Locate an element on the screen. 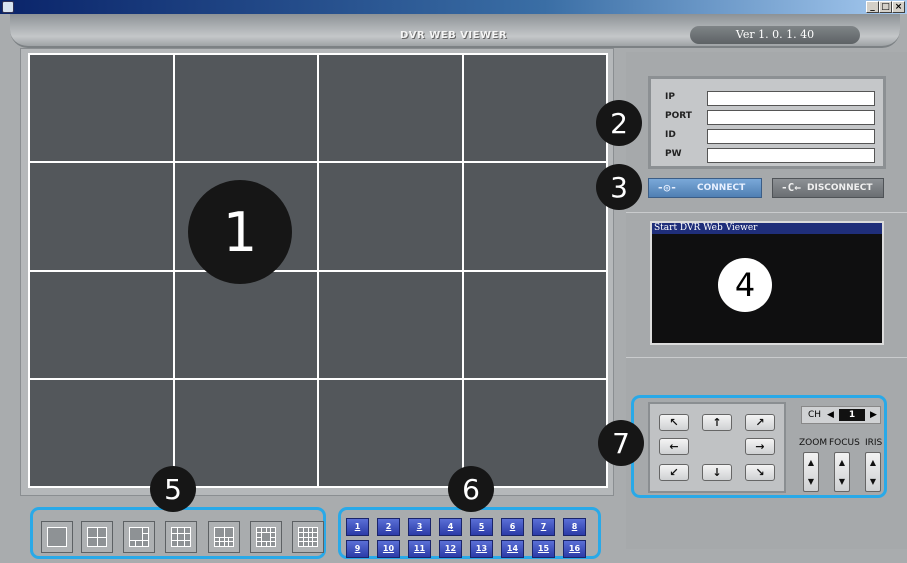  channel-1-button: 1 is located at coordinates (357, 527).